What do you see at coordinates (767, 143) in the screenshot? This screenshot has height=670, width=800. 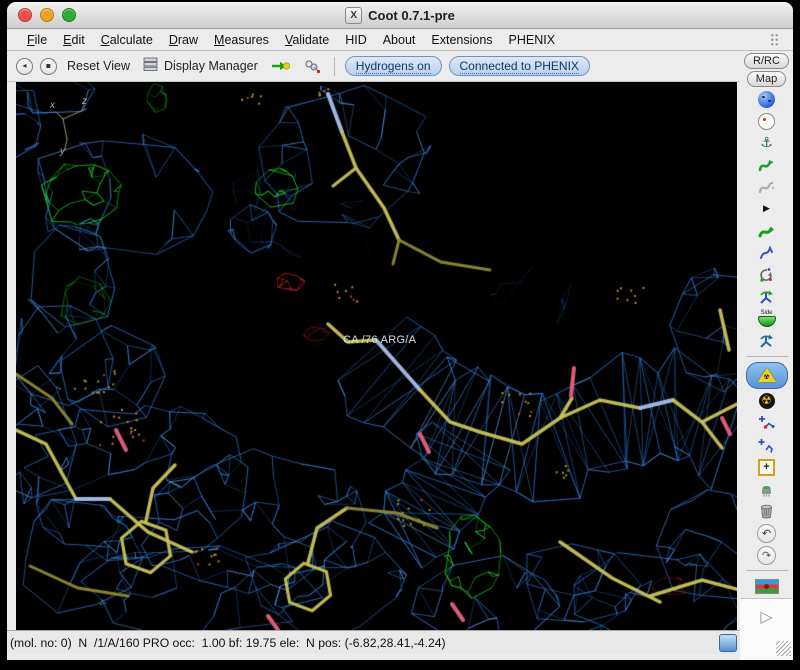 I see `anchor-icon: ⚓` at bounding box center [767, 143].